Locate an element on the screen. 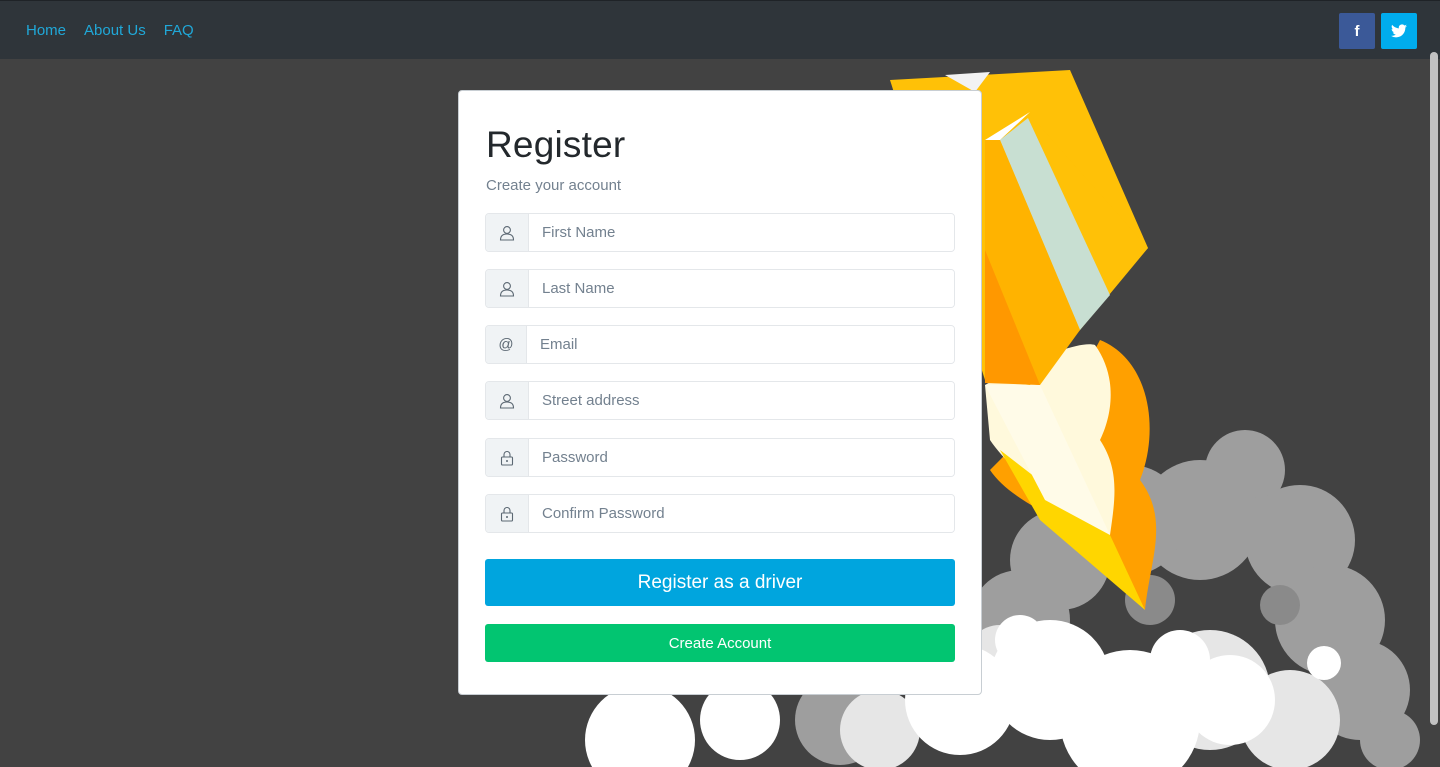 The height and width of the screenshot is (767, 1440). page-scrollbar is located at coordinates (1434, 388).